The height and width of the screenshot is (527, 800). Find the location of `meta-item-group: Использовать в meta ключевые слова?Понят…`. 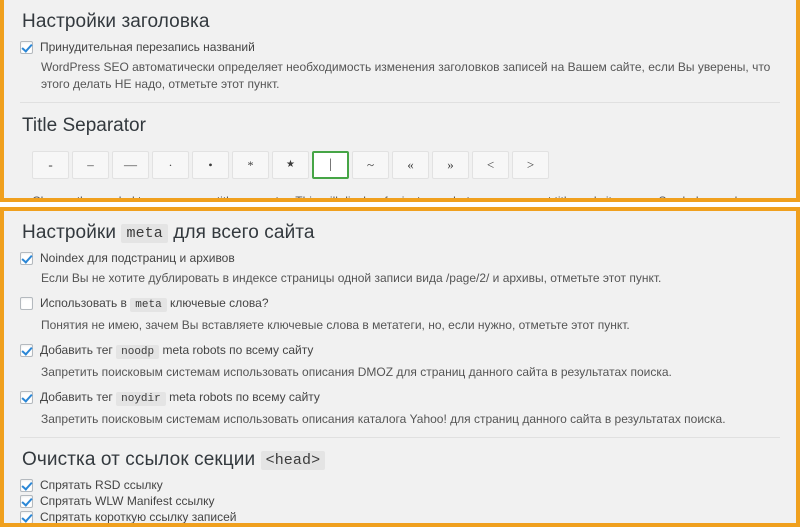

meta-item-group: Использовать в meta ключевые слова?Понят… is located at coordinates (400, 310).